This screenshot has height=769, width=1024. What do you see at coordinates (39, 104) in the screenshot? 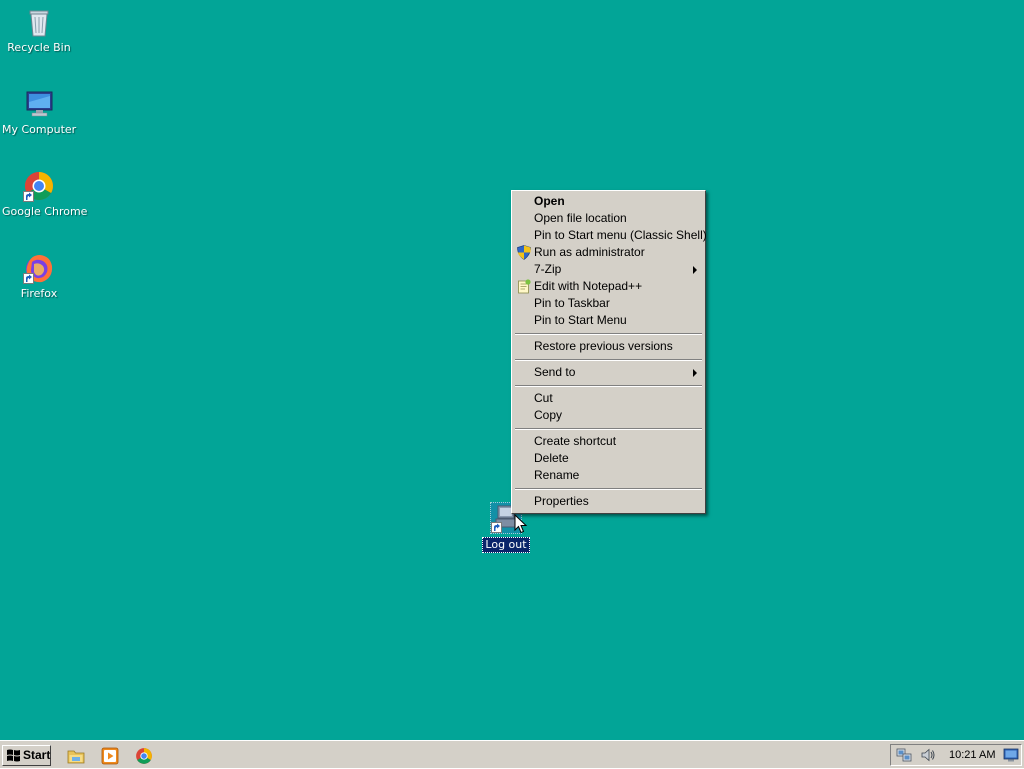
I see `my-computer-icon` at bounding box center [39, 104].